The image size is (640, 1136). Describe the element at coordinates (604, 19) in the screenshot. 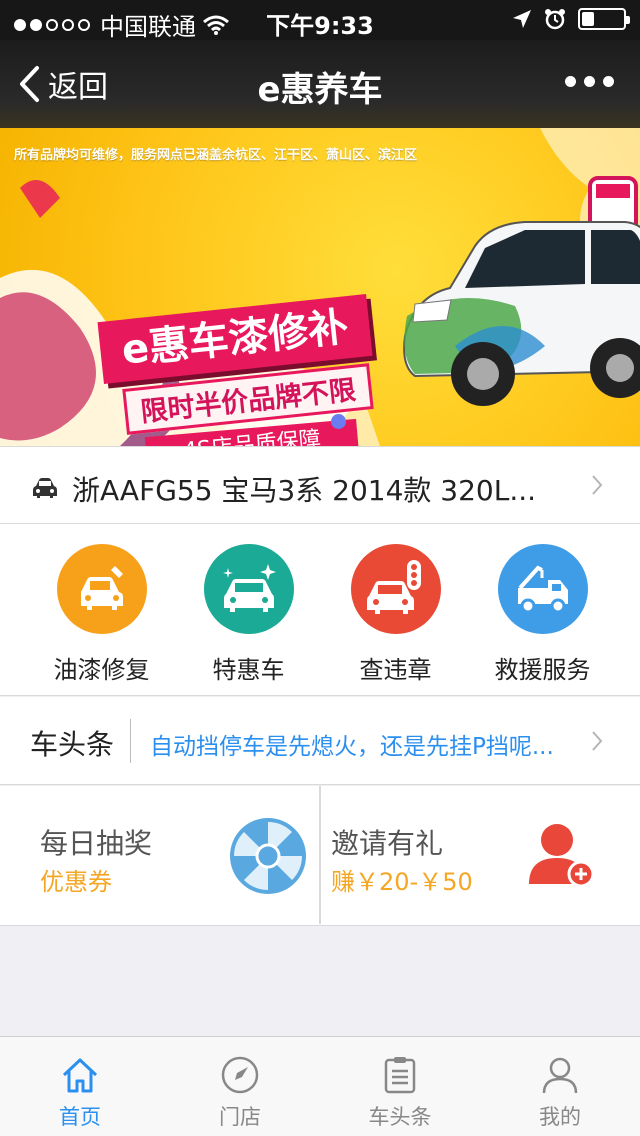

I see `battery-icon` at that location.